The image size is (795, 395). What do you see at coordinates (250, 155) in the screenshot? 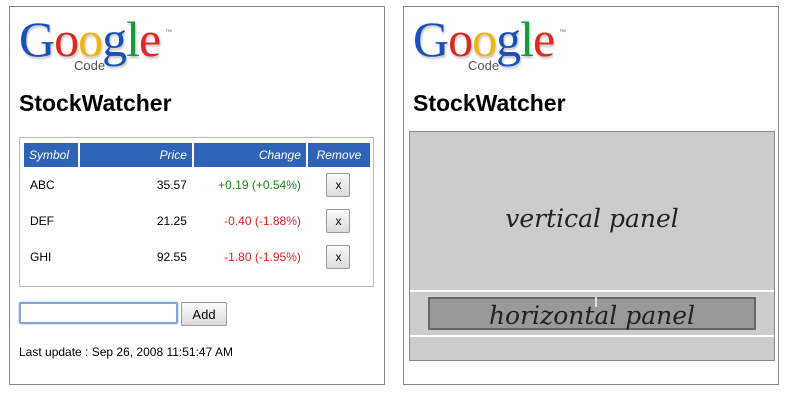
I see `column-header-change: Change` at bounding box center [250, 155].